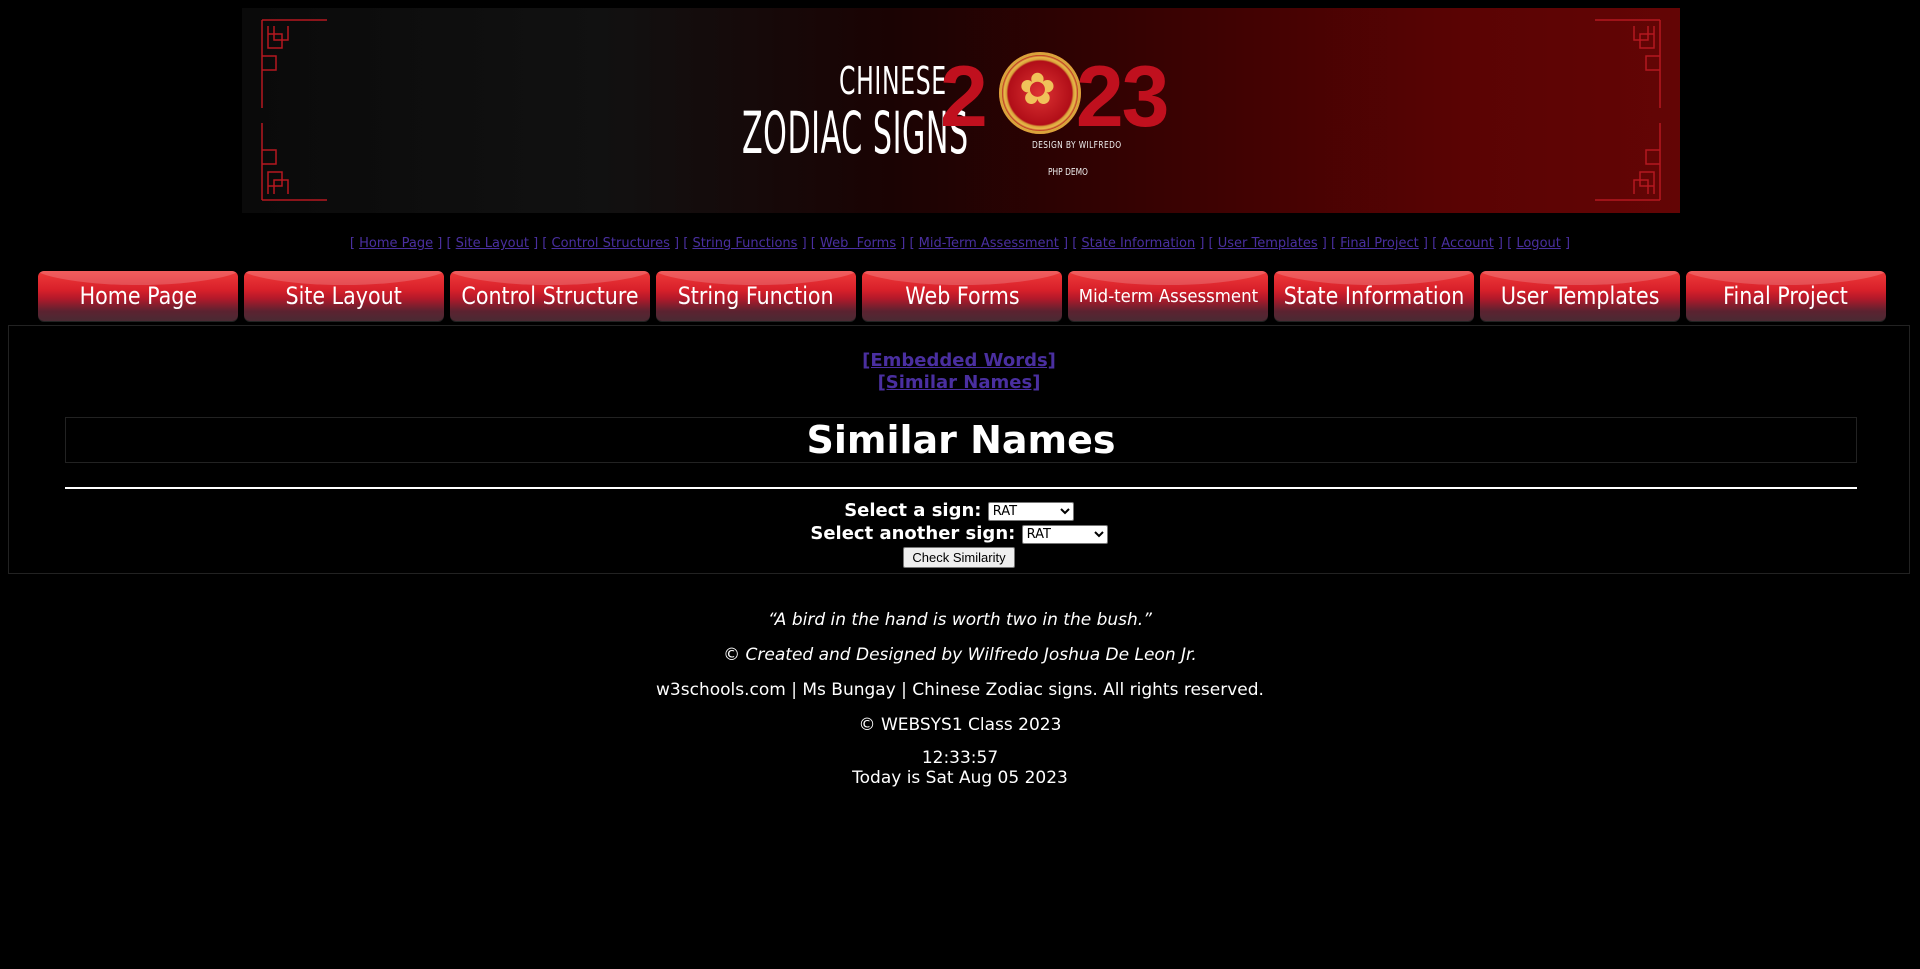 The image size is (1920, 969). I want to click on textnav-account: Account, so click(1467, 243).